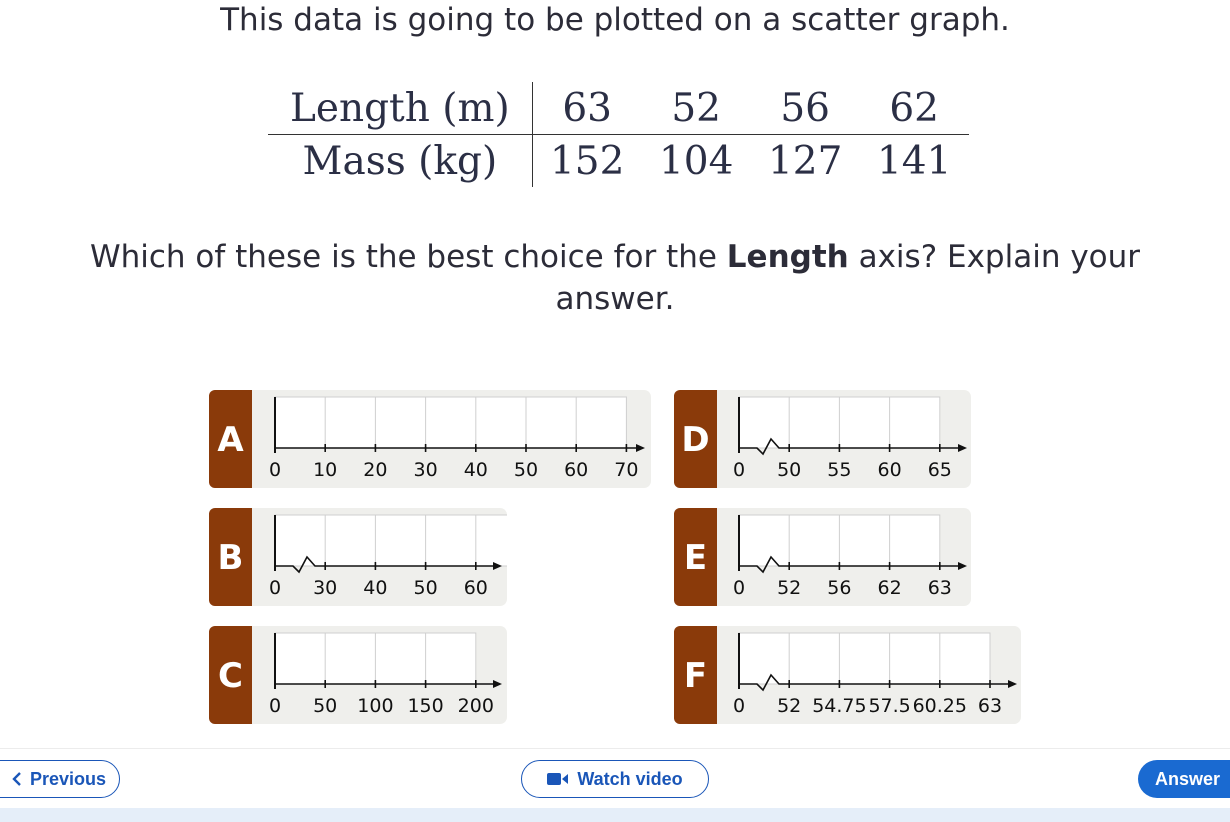 Image resolution: width=1230 pixels, height=822 pixels. I want to click on table-cell: 52, so click(696, 108).